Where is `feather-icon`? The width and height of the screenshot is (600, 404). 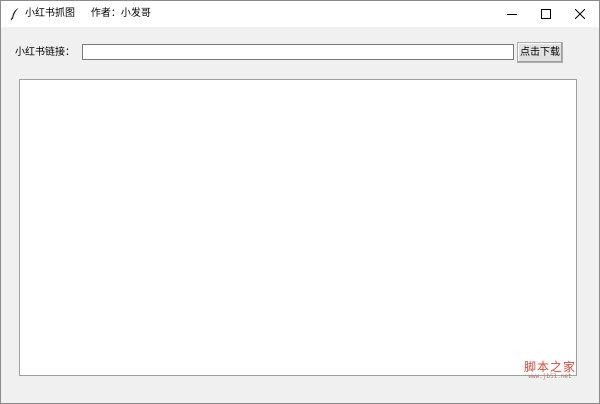
feather-icon is located at coordinates (15, 14).